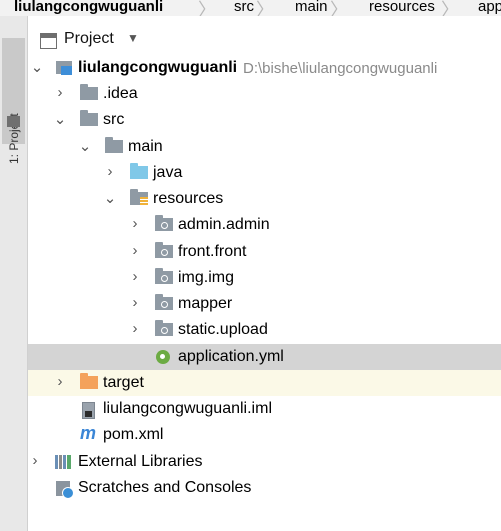 The height and width of the screenshot is (531, 501). I want to click on project-window-icon, so click(48, 41).